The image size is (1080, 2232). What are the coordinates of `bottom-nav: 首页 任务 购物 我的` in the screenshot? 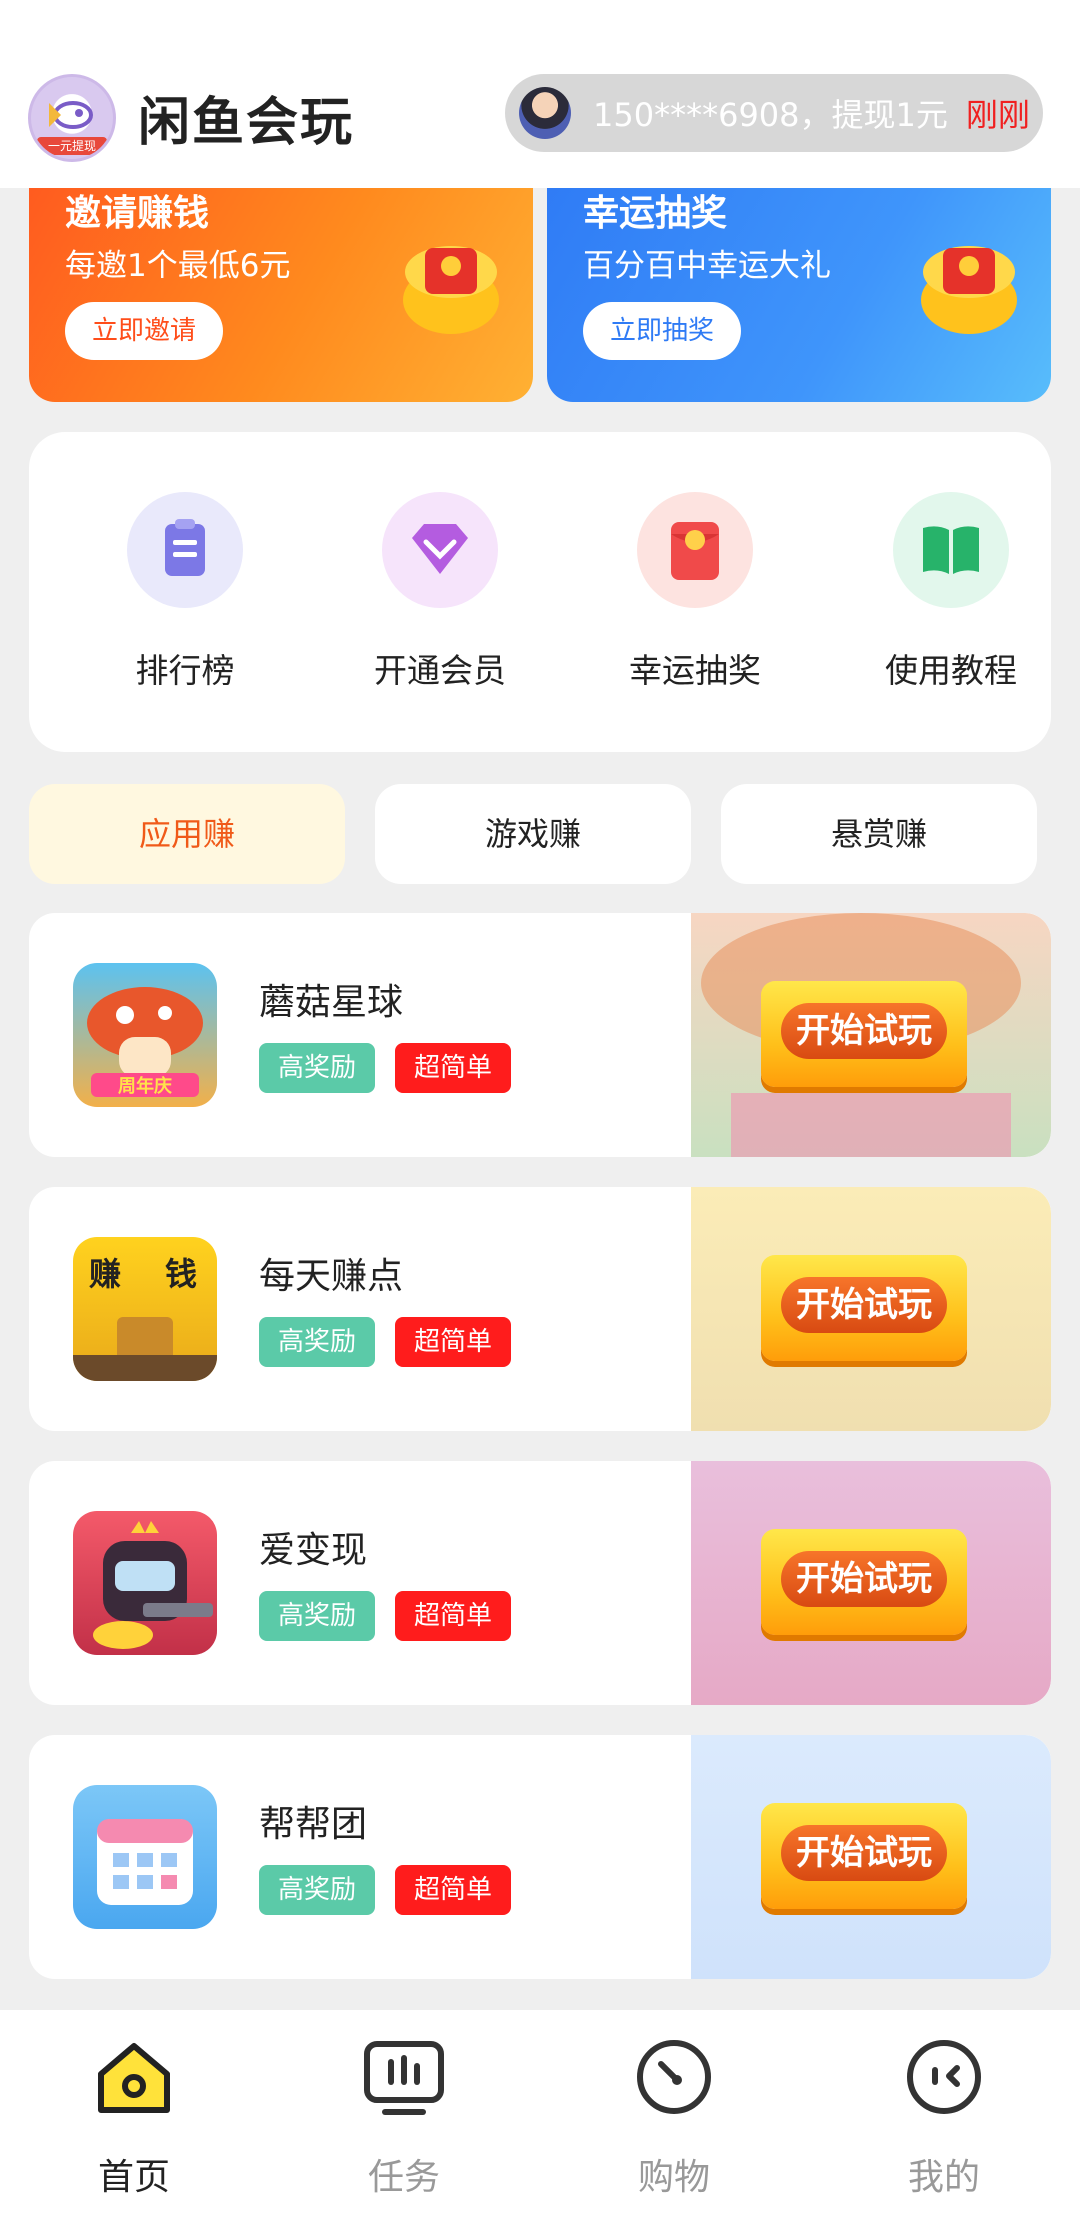 It's located at (540, 2121).